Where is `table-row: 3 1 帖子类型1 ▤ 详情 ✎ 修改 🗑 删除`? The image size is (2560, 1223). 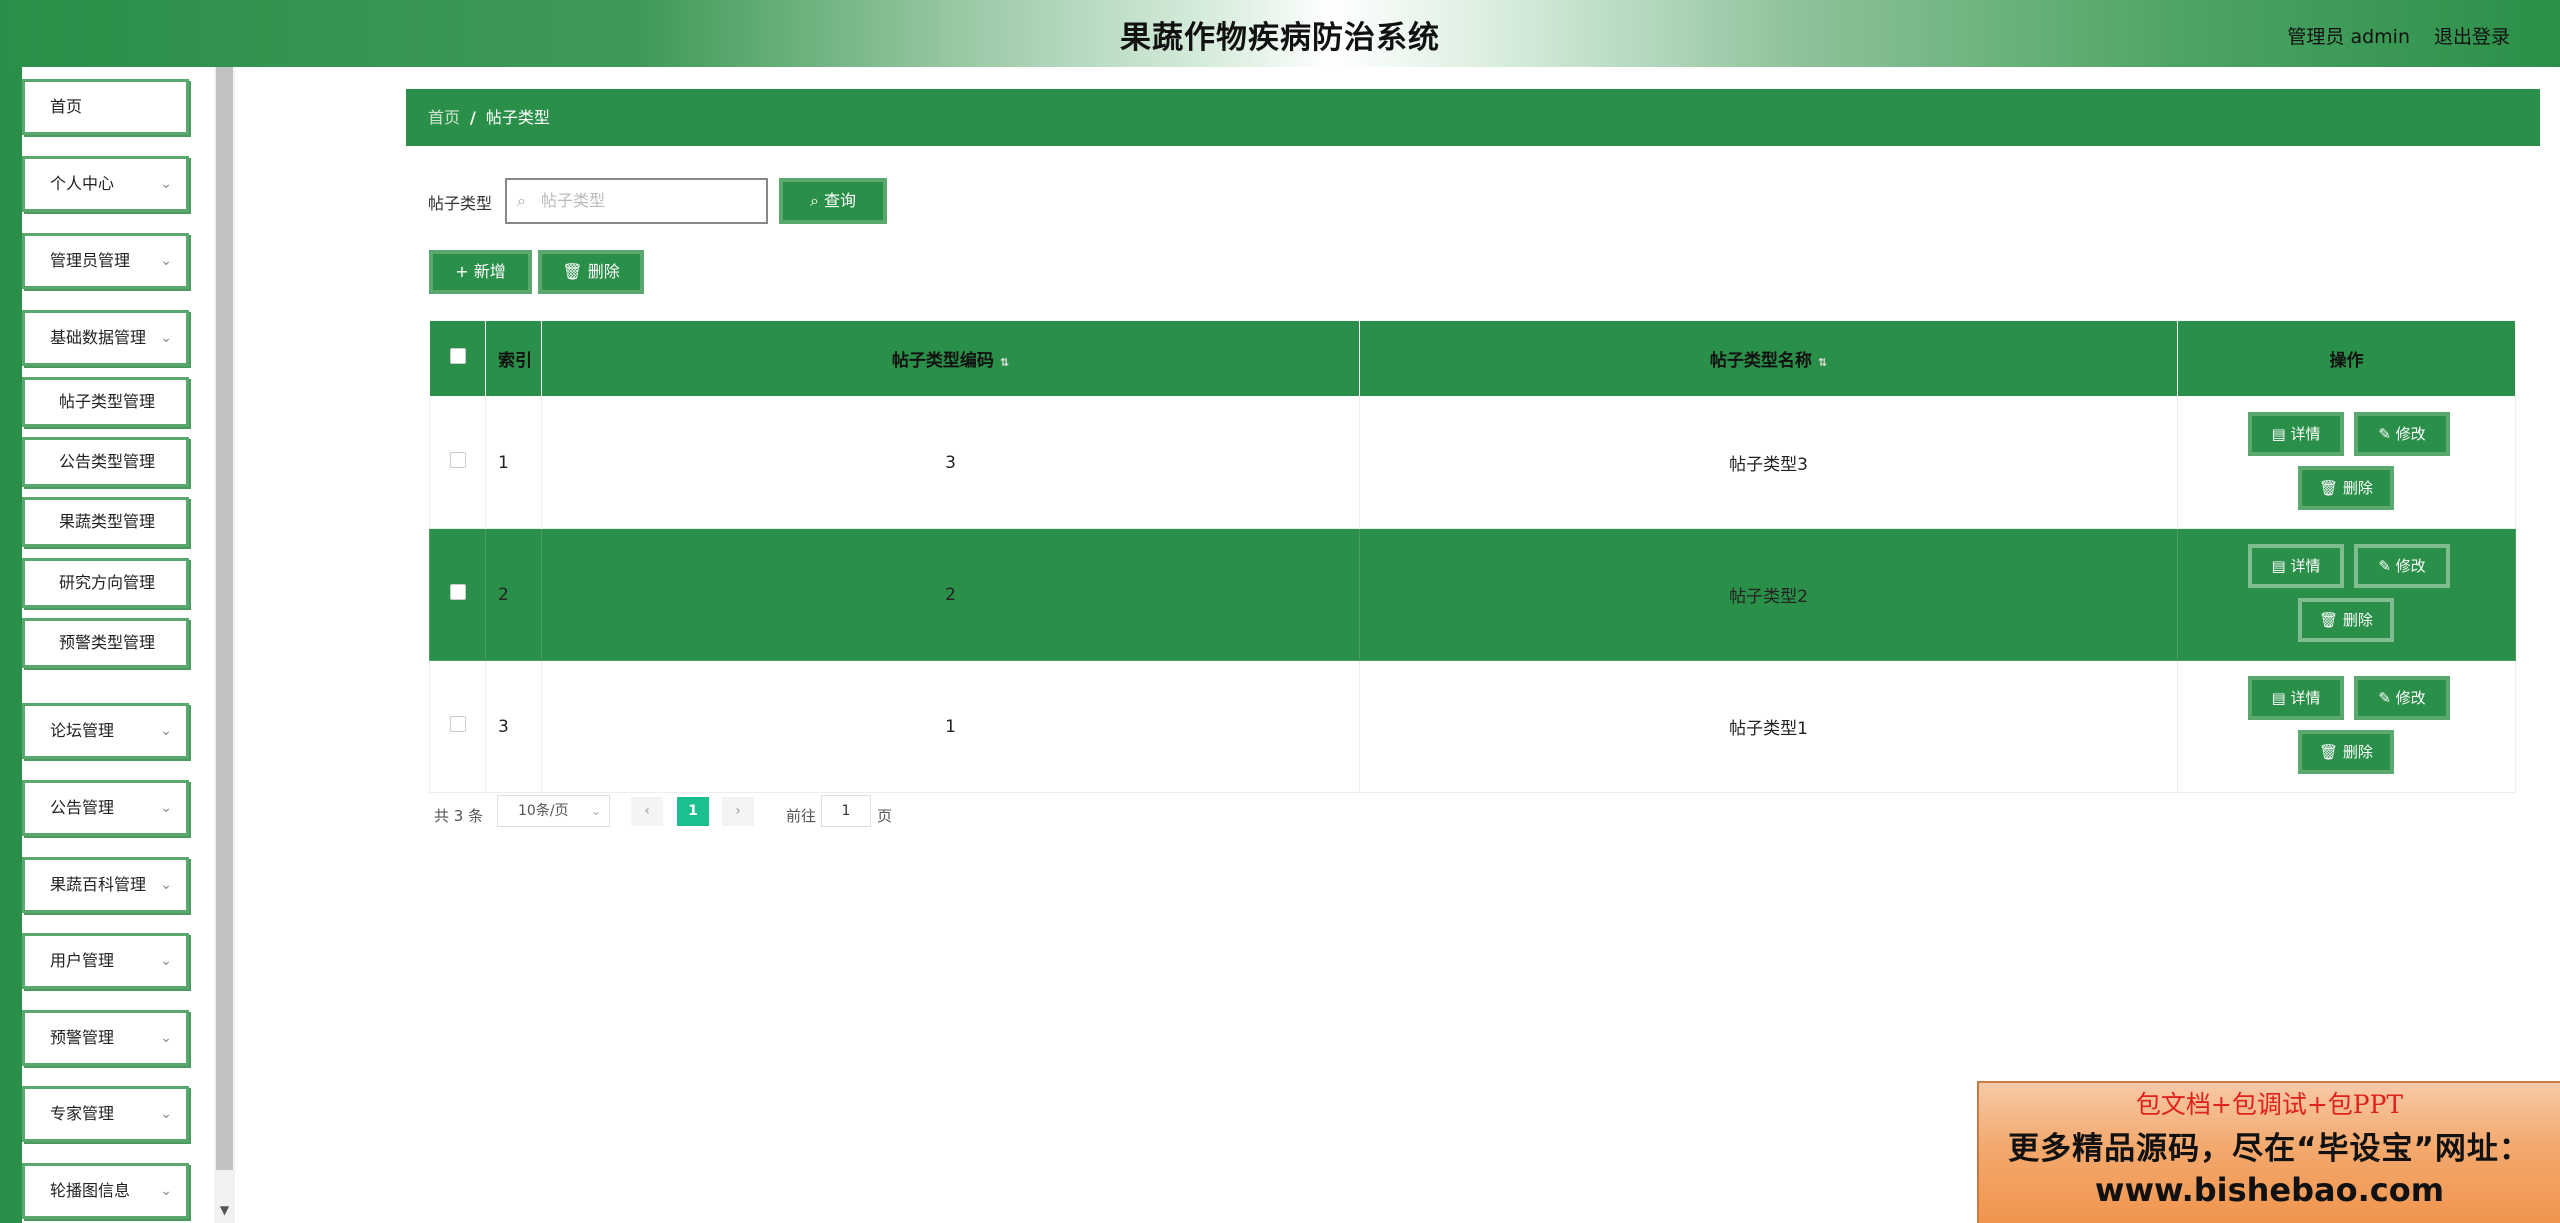 table-row: 3 1 帖子类型1 ▤ 详情 ✎ 修改 🗑 删除 is located at coordinates (1472, 726).